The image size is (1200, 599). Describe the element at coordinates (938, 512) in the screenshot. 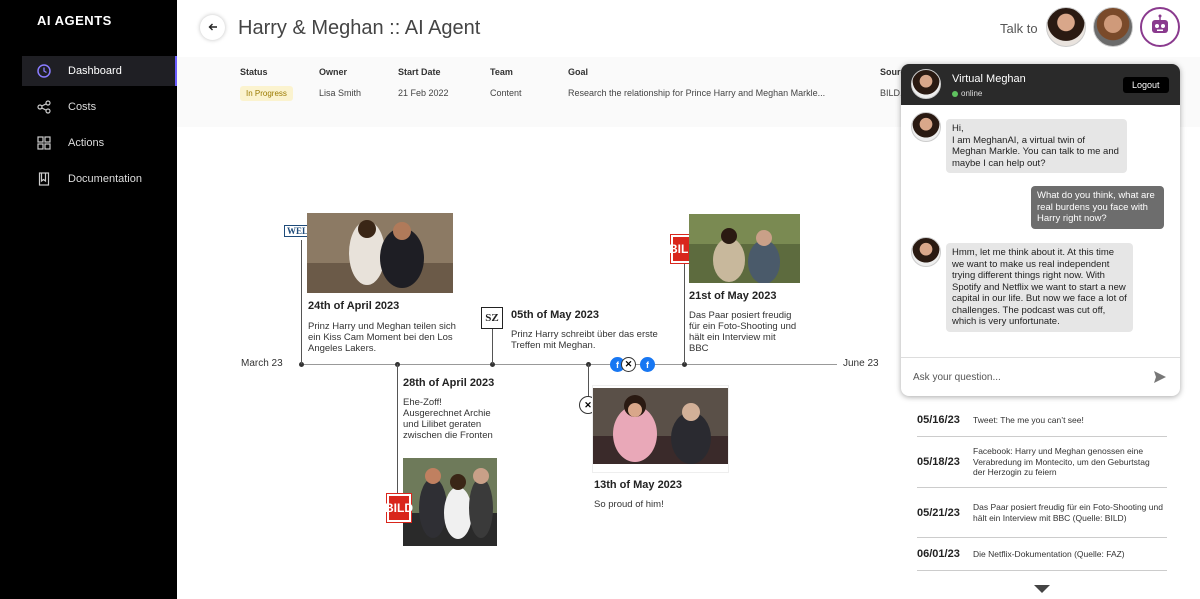

I see `news-date: 05/21/23` at that location.